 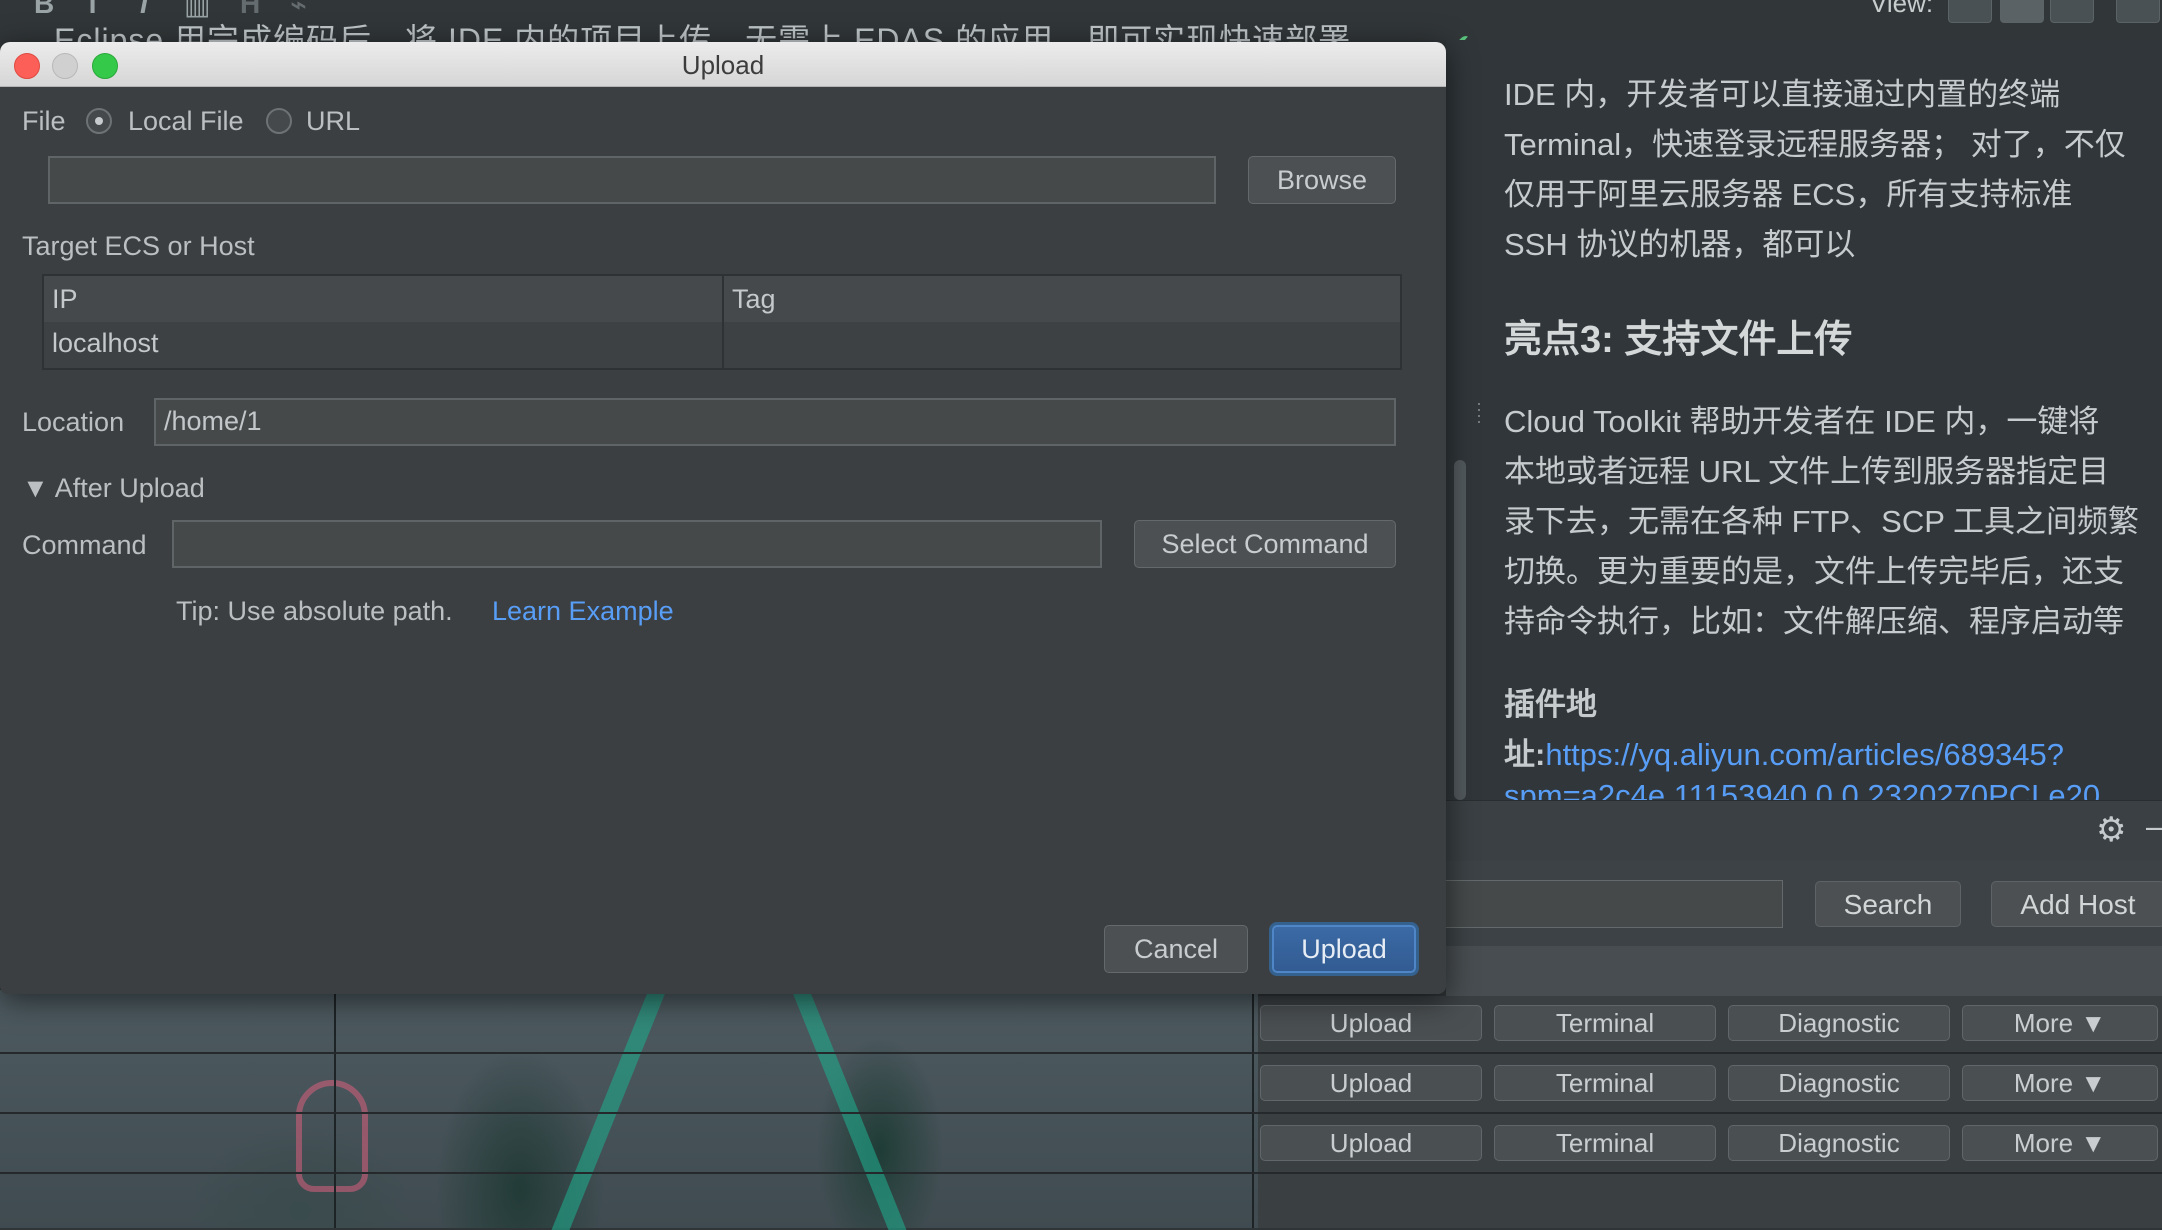 I want to click on radio-url-label: URL, so click(x=333, y=121).